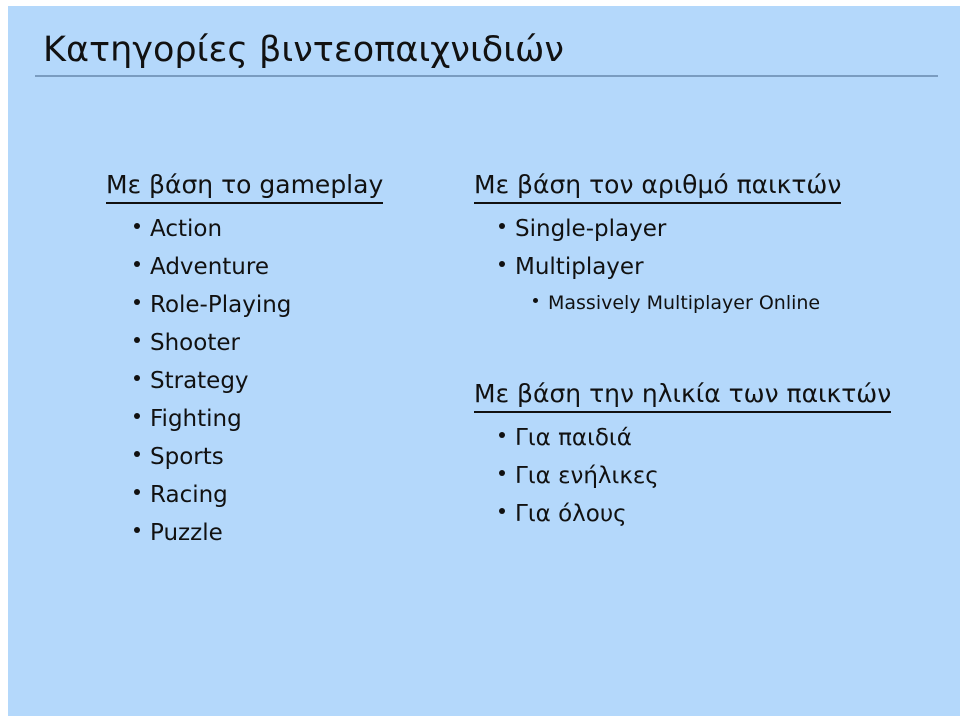  I want to click on list-item: Racing, so click(278, 495).